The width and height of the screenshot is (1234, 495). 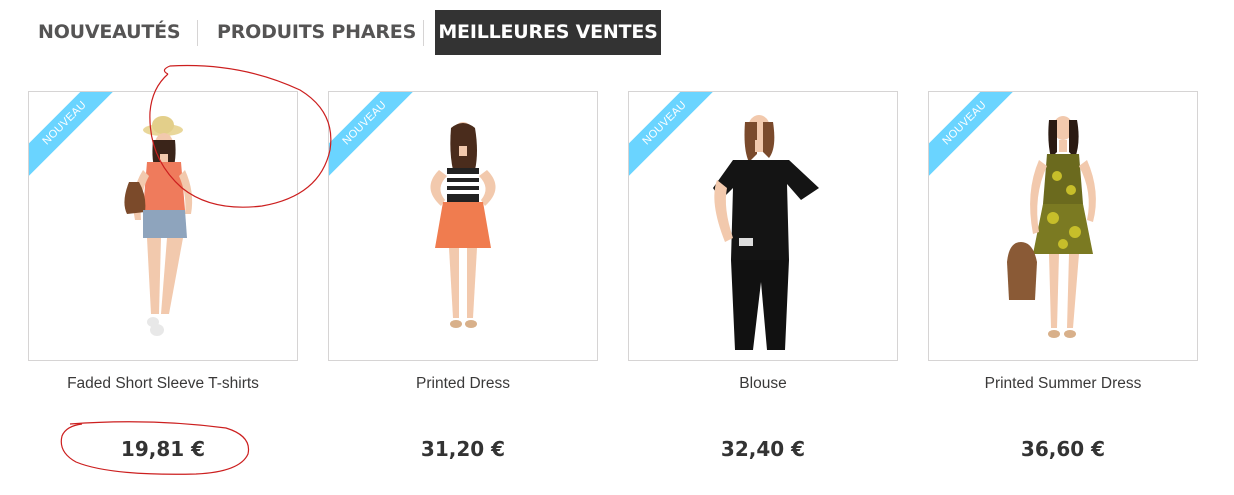 What do you see at coordinates (163, 449) in the screenshot?
I see `product-price: 19,81 €` at bounding box center [163, 449].